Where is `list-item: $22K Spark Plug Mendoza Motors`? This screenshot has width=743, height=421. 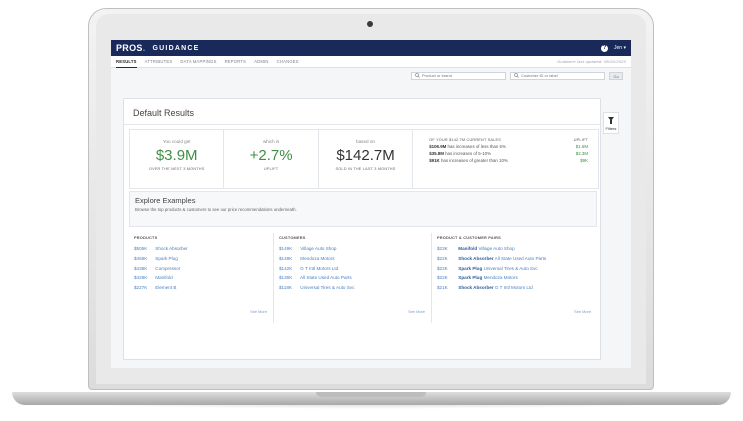
list-item: $22K Spark Plug Mendoza Motors is located at coordinates (514, 277).